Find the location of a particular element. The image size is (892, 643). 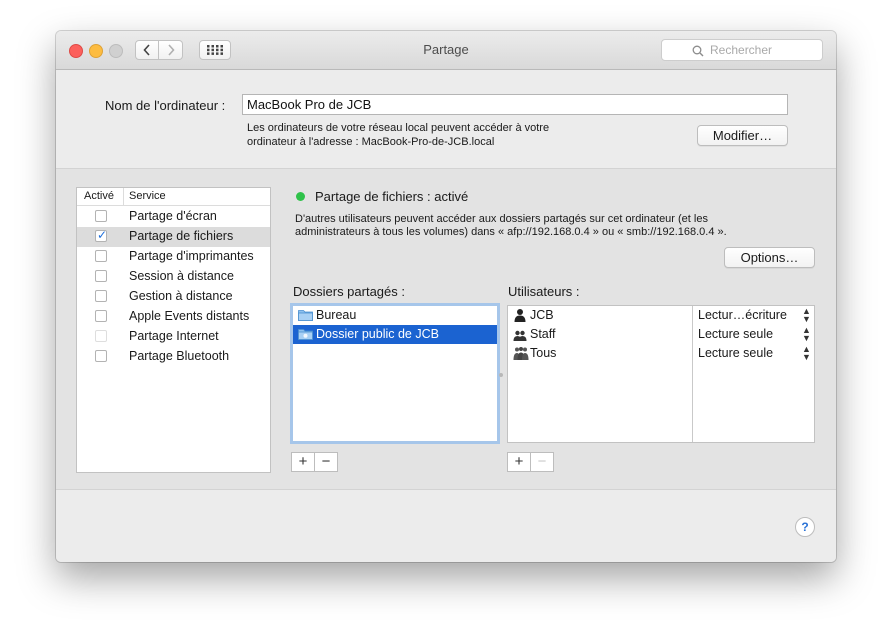

group-icon is located at coordinates (520, 335).